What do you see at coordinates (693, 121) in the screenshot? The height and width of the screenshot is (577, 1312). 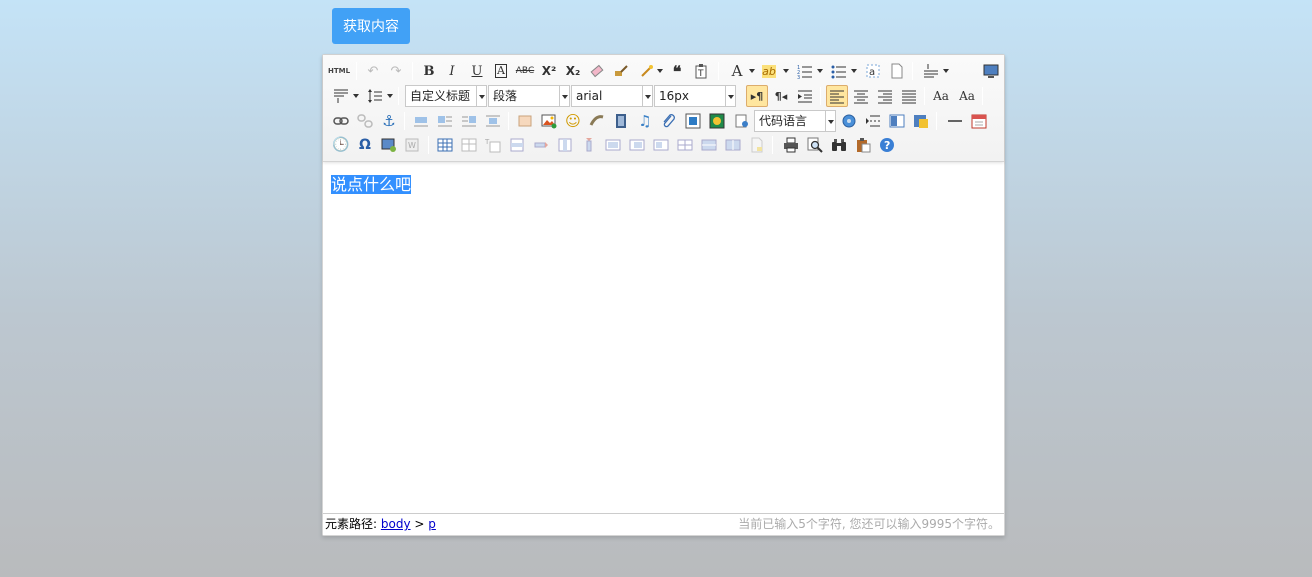 I see `insert-frame-button` at bounding box center [693, 121].